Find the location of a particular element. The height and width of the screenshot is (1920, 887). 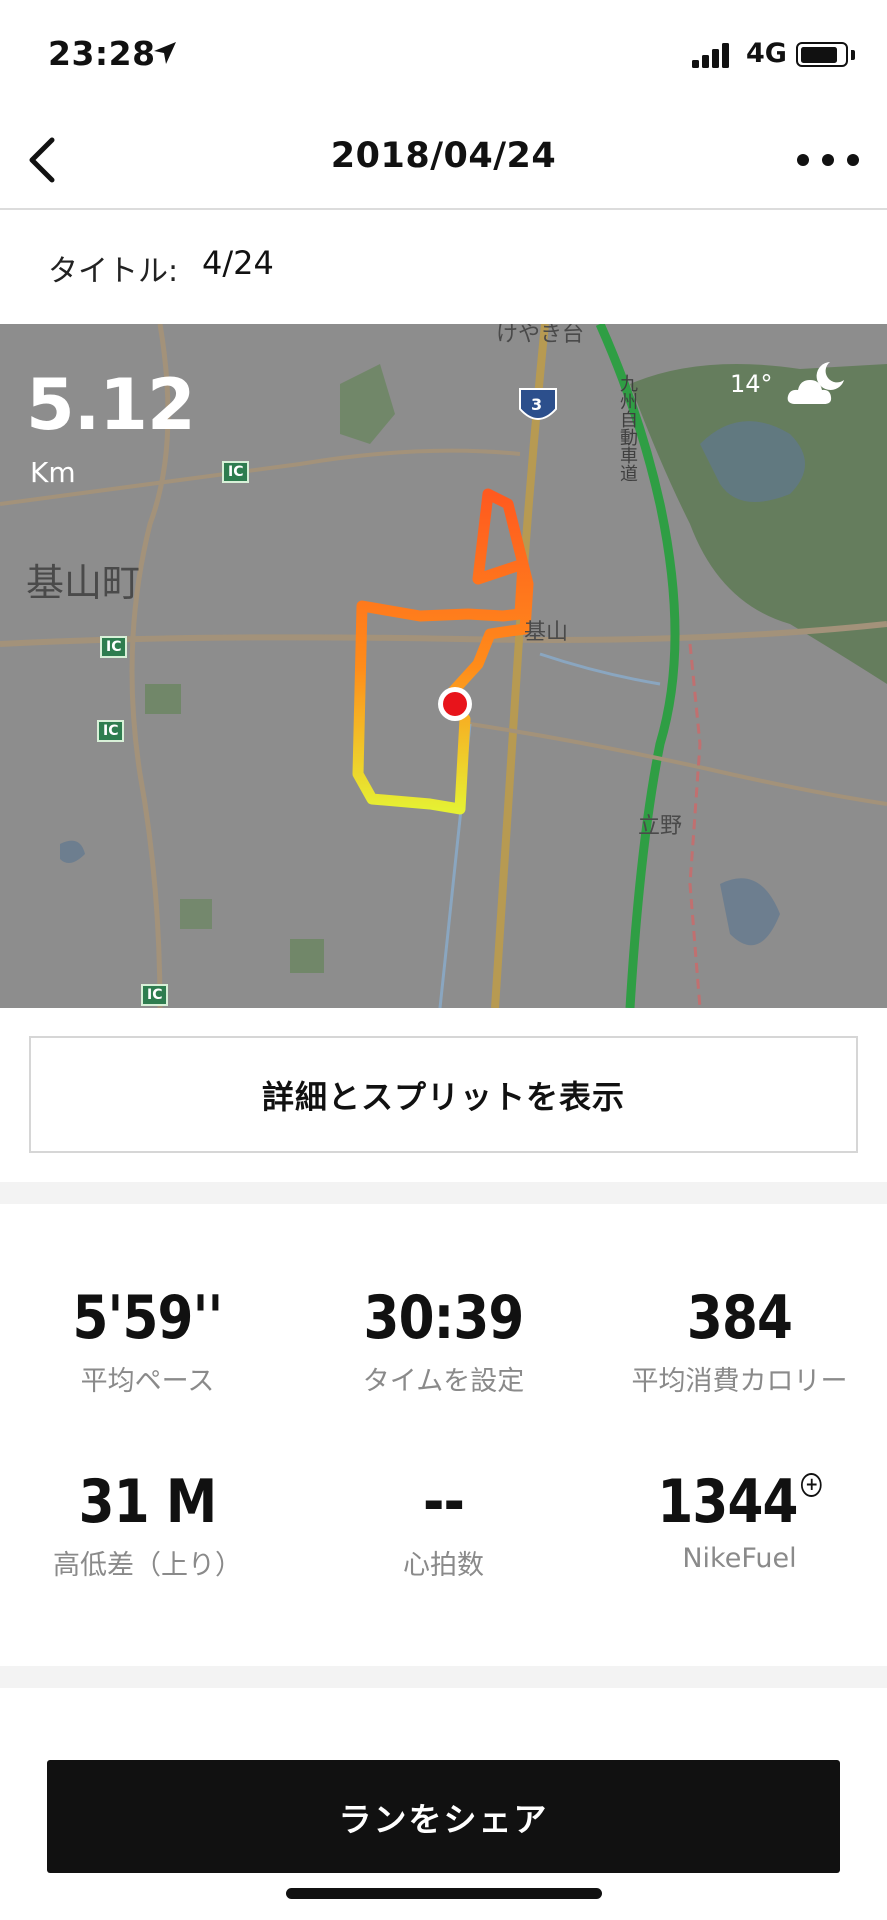

map-label-expressway: 九州自動車道 is located at coordinates (627, 428).